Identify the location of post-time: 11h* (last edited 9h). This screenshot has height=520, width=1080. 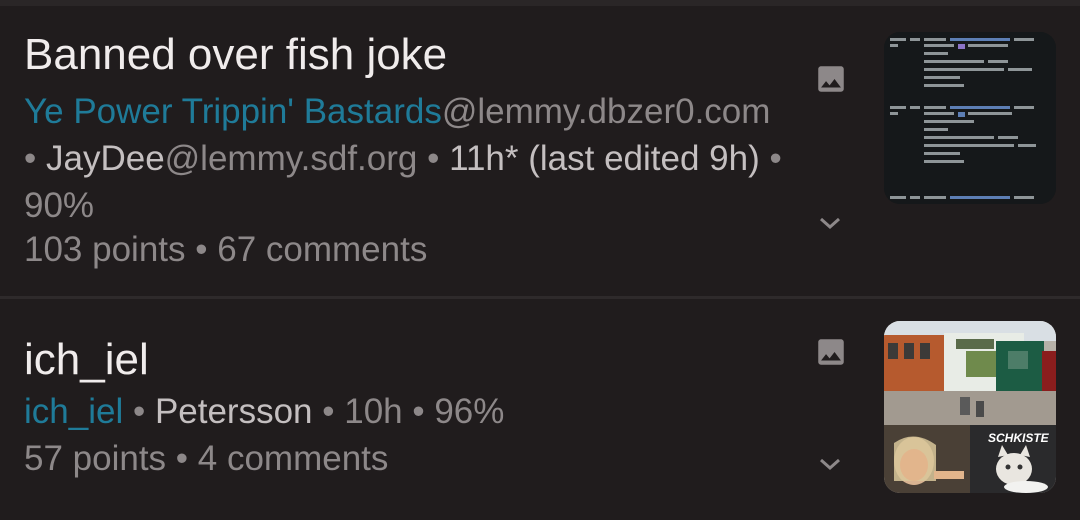
(604, 158).